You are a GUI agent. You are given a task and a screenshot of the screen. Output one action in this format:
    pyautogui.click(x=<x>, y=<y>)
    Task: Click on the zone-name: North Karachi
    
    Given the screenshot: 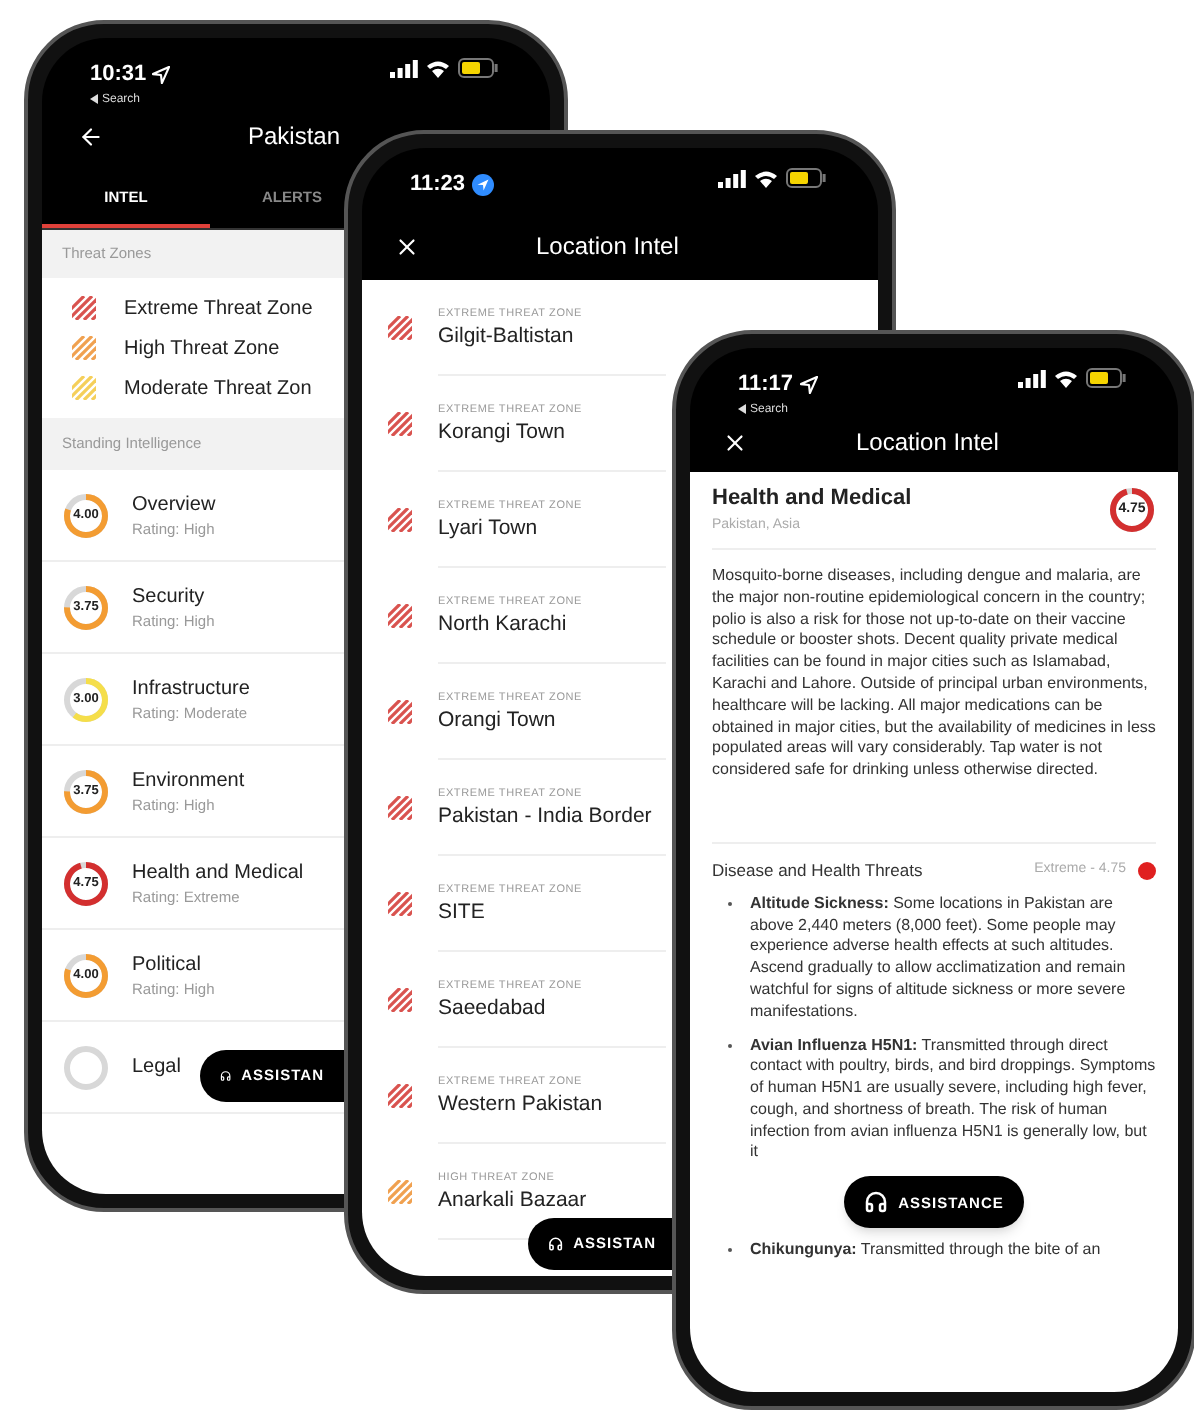 What is the action you would take?
    pyautogui.click(x=502, y=623)
    